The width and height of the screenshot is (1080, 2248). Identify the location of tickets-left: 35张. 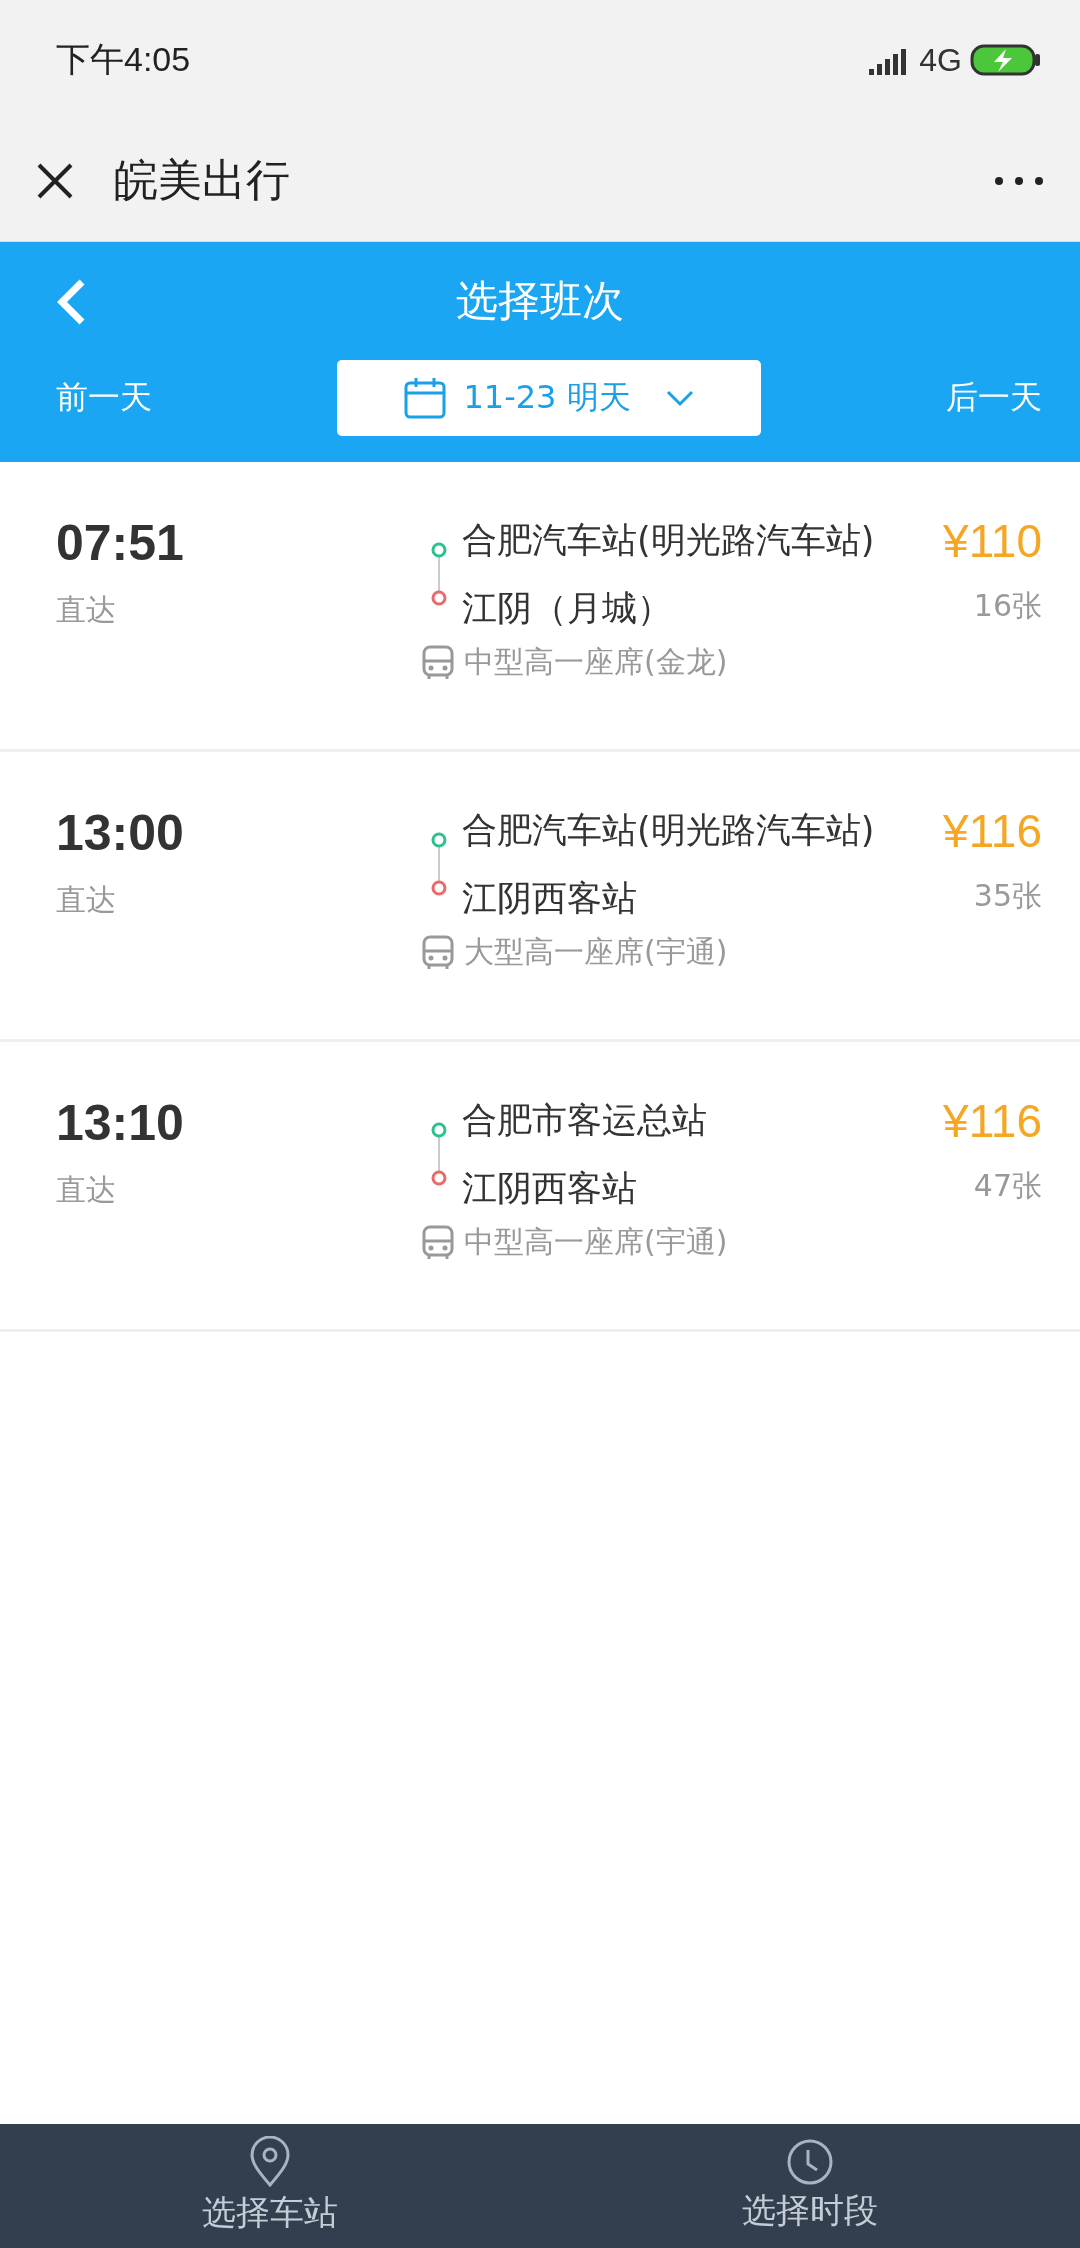
(1007, 896).